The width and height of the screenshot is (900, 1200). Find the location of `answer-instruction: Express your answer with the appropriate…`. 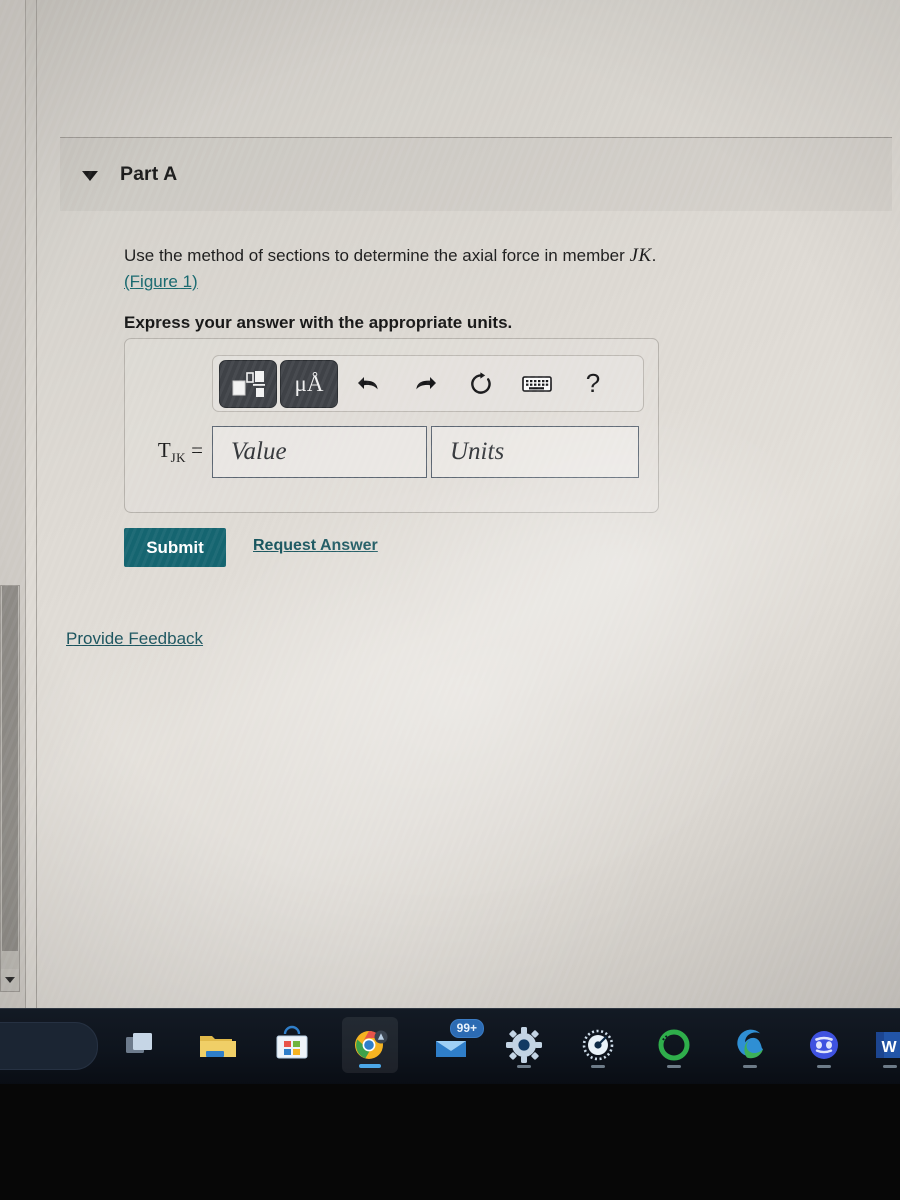

answer-instruction: Express your answer with the appropriate… is located at coordinates (318, 323).